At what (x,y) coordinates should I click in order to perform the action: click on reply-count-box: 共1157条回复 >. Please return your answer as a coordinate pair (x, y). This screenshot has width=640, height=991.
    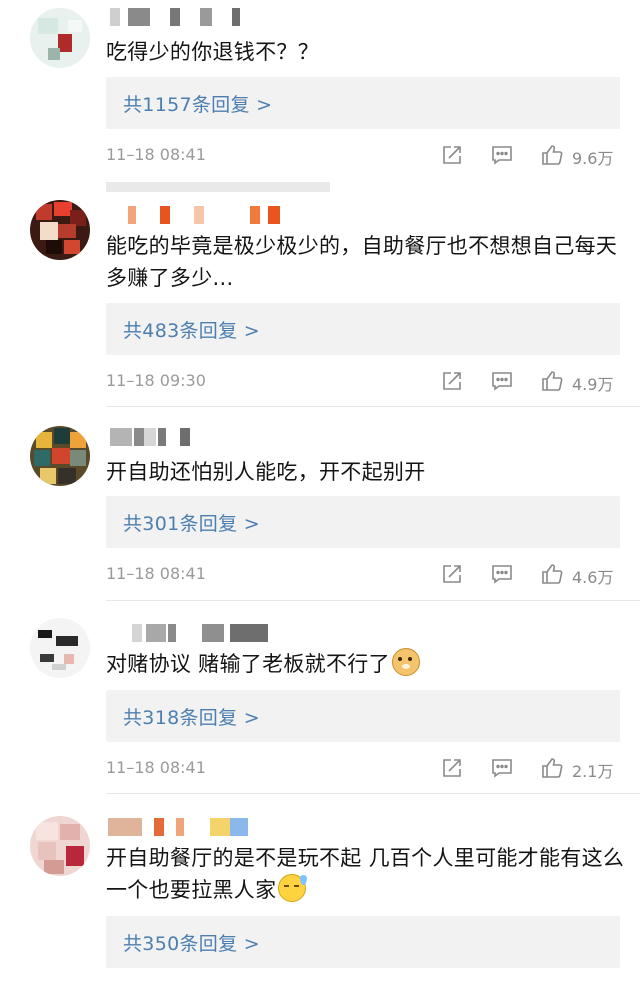
    Looking at the image, I should click on (363, 103).